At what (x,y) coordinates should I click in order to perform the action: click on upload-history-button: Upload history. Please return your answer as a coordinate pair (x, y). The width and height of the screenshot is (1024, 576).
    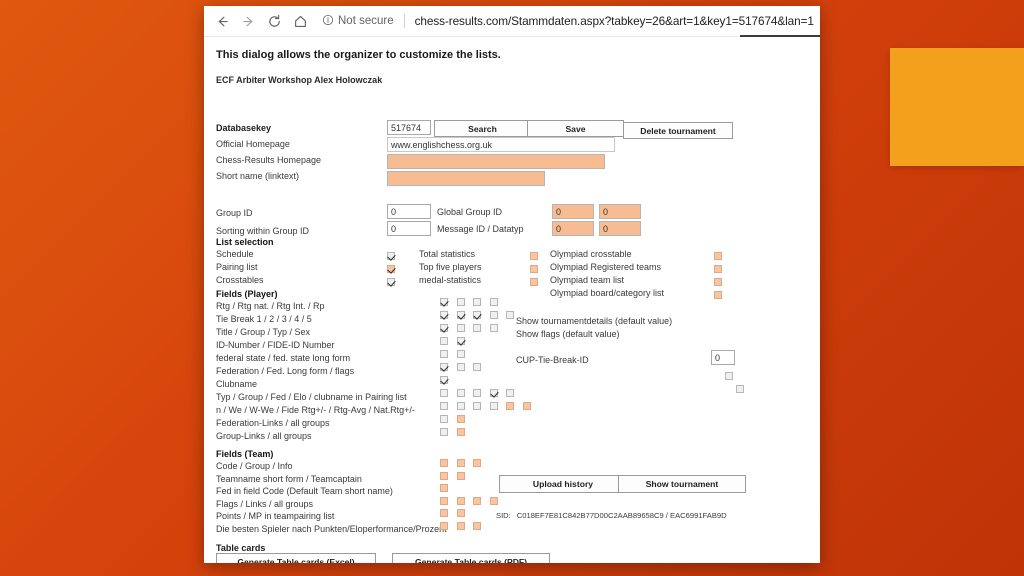
    Looking at the image, I should click on (563, 484).